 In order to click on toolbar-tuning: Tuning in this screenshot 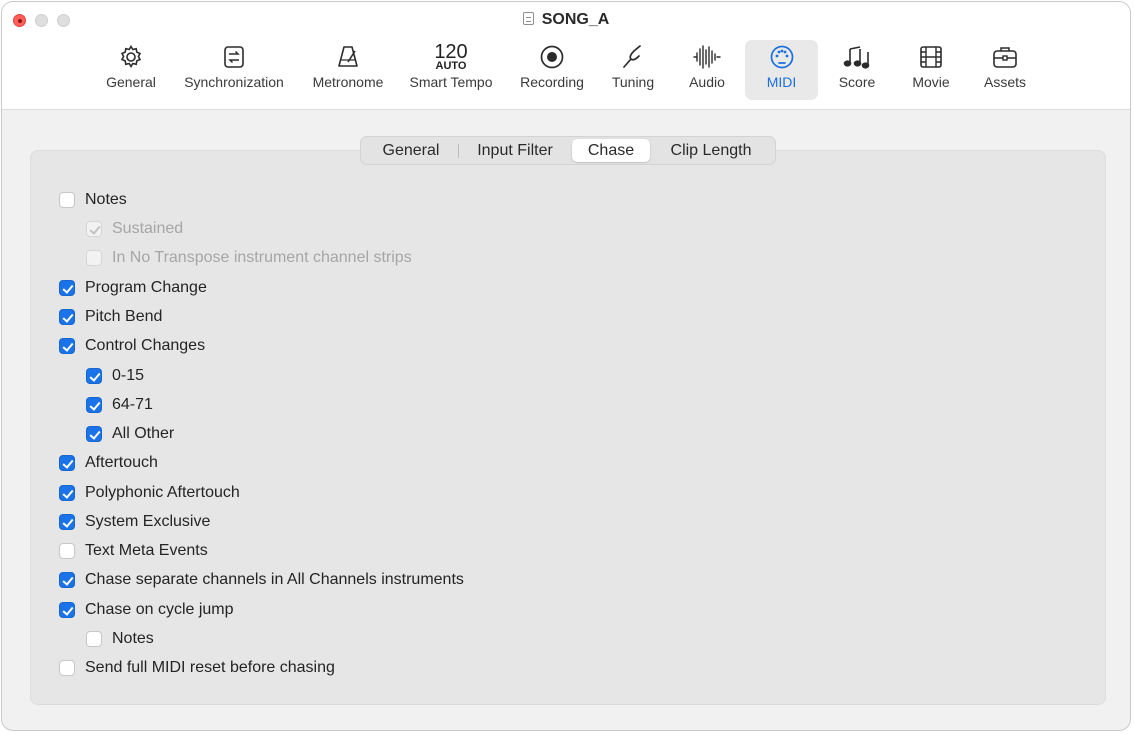, I will do `click(633, 70)`.